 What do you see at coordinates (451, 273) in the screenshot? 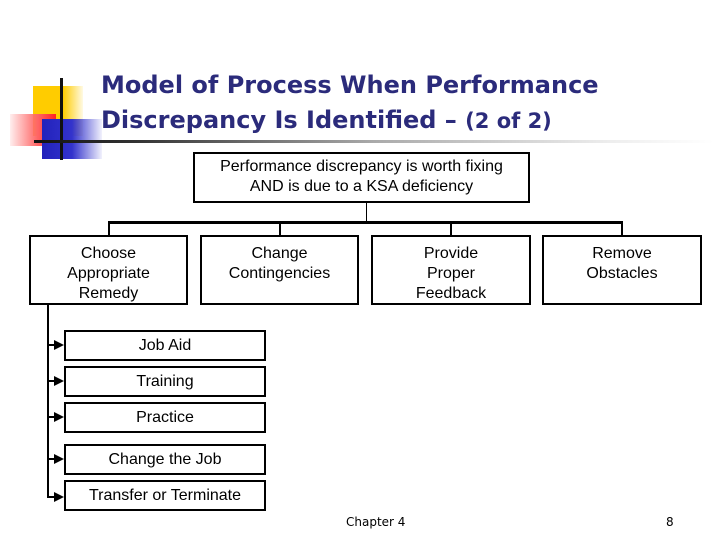
I see `branch-line: Proper` at bounding box center [451, 273].